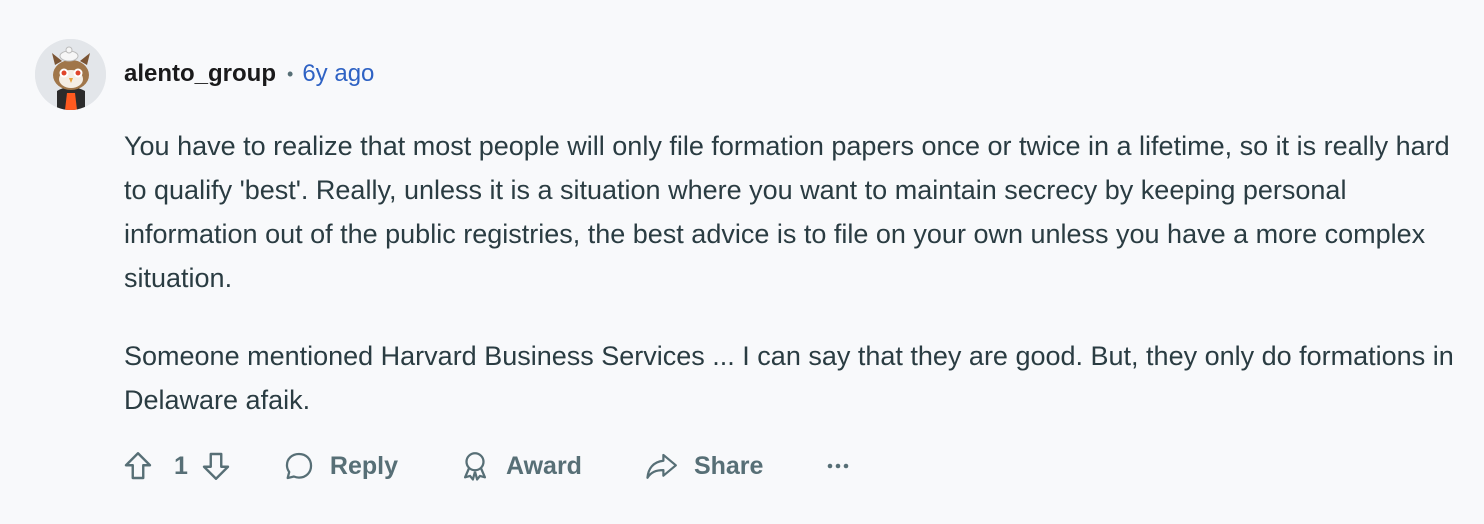  I want to click on share-arrow-icon, so click(662, 466).